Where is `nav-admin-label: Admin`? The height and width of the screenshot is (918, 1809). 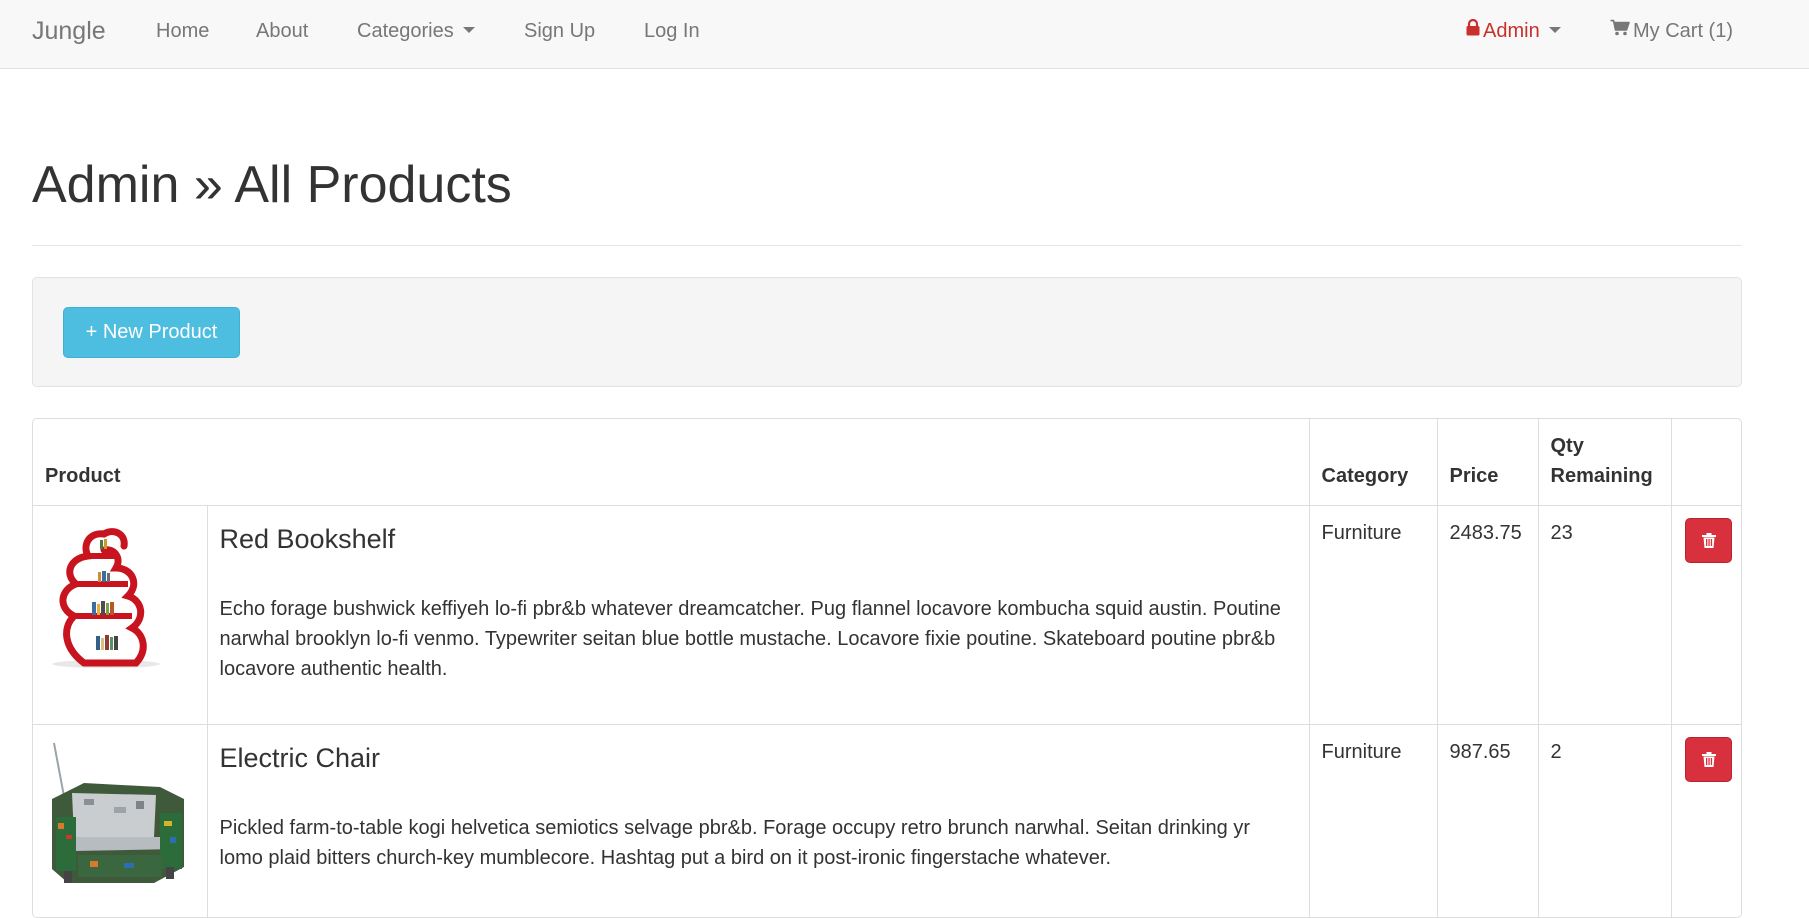
nav-admin-label: Admin is located at coordinates (1511, 31).